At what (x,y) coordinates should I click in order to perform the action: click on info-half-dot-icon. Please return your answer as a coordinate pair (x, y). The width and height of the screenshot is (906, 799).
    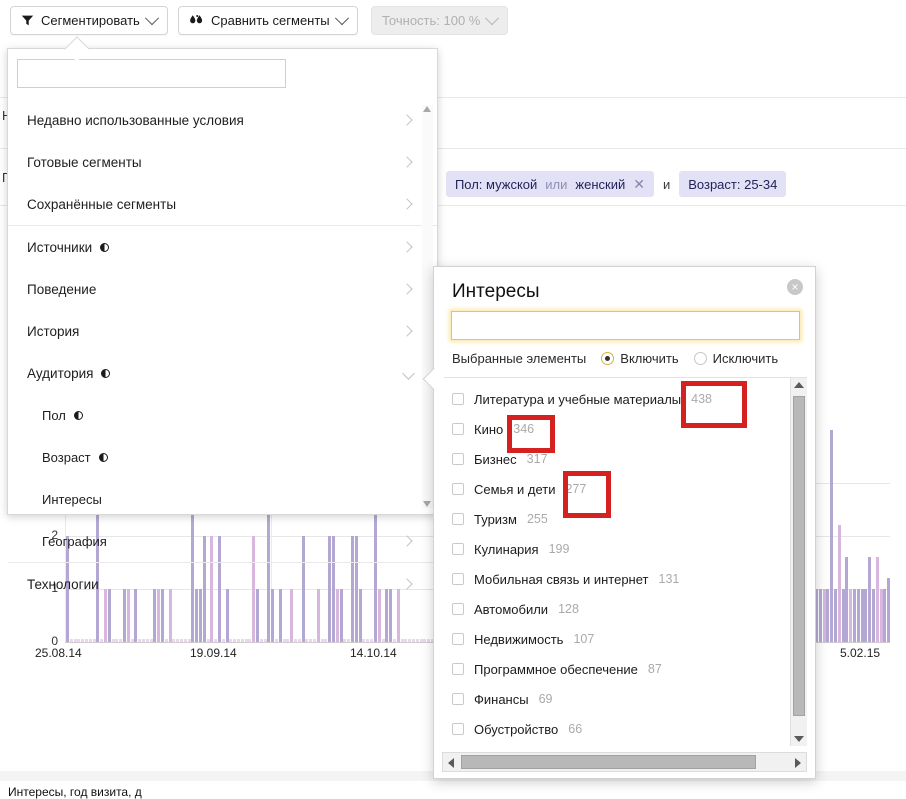
    Looking at the image, I should click on (106, 373).